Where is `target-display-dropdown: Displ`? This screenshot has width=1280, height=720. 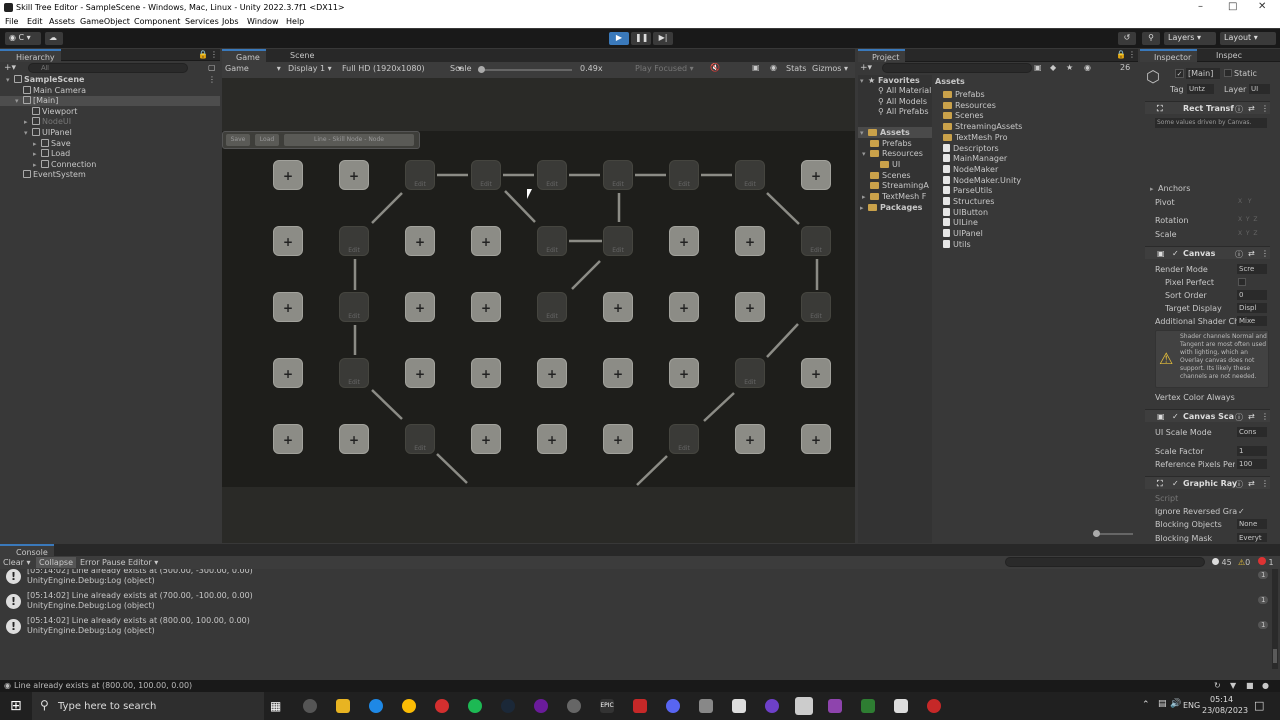 target-display-dropdown: Displ is located at coordinates (1252, 308).